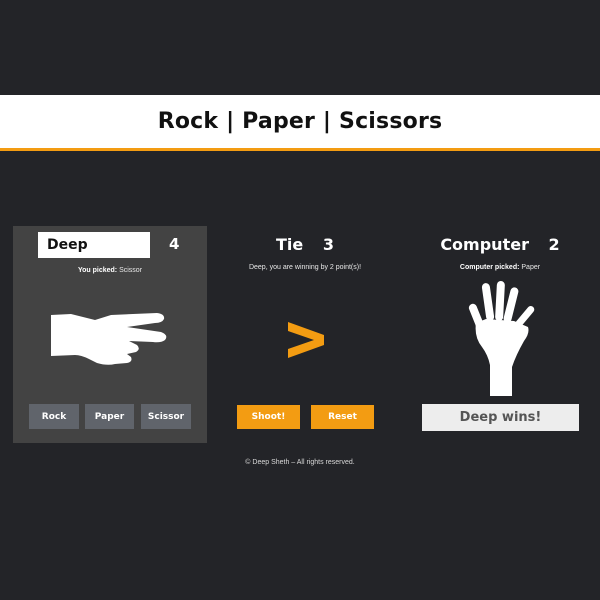 The width and height of the screenshot is (600, 600). I want to click on player-score: 4, so click(174, 244).